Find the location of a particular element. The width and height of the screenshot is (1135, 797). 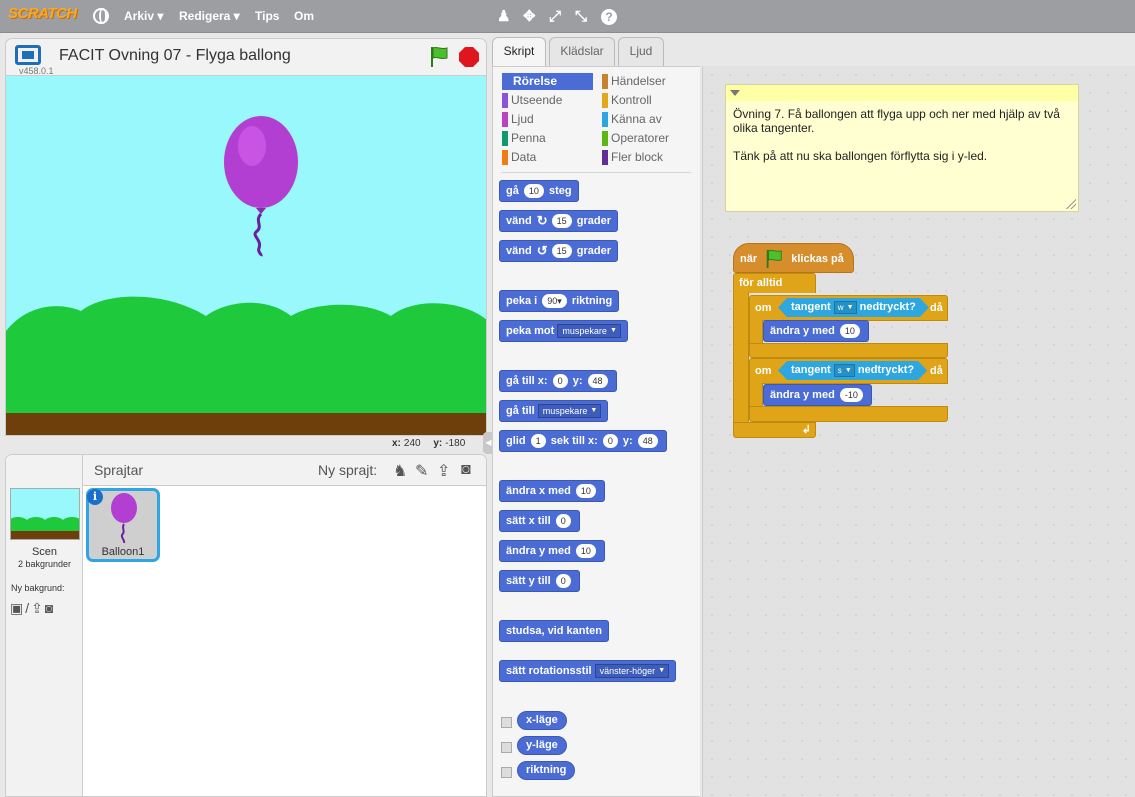

green-hills is located at coordinates (246, 356).